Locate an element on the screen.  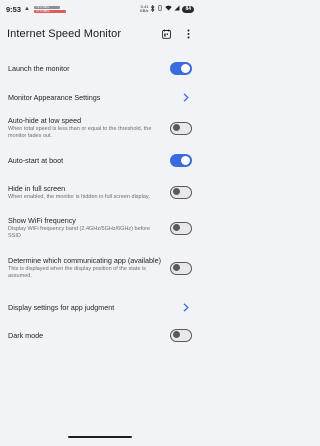
setting-title: Auto-hide at low speed is located at coordinates (45, 120).